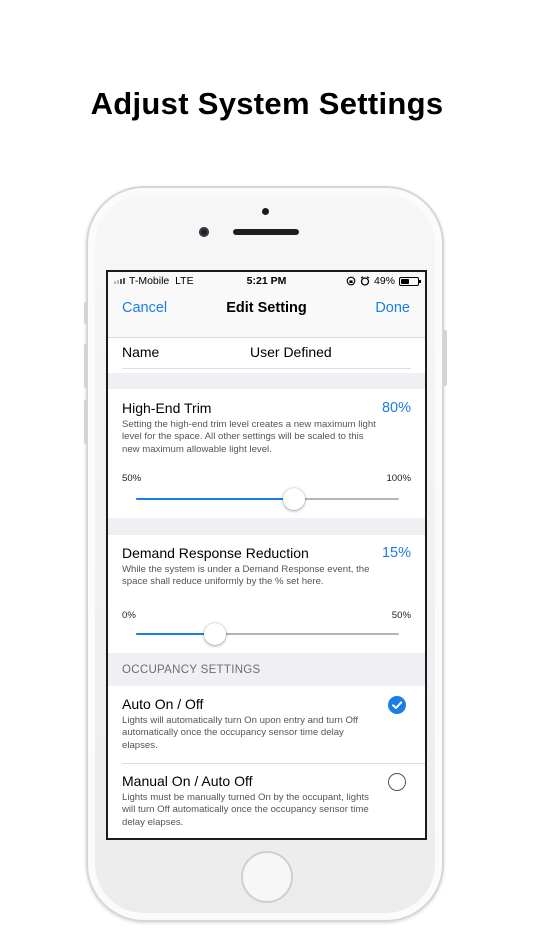  I want to click on demand-response-slider, so click(267, 634).